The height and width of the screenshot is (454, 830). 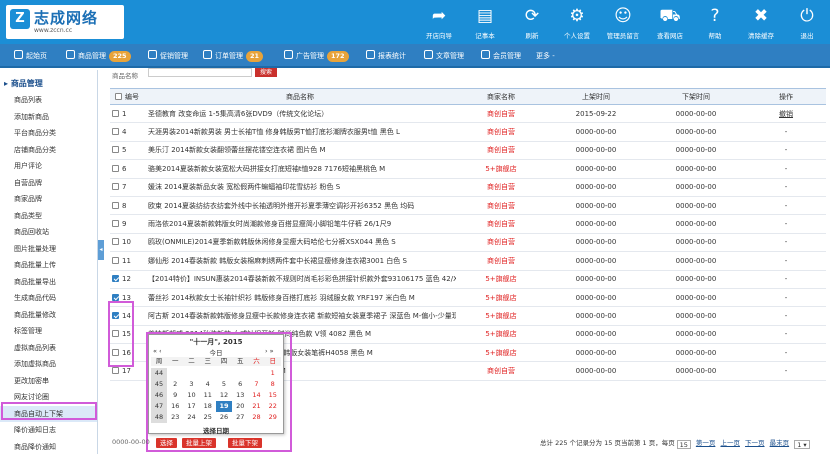 What do you see at coordinates (300, 151) in the screenshot?
I see `row-goods-name: 美乐汀 2014新款女装翻领蕾丝摆花镂空连衣裙 图片色 M` at bounding box center [300, 151].